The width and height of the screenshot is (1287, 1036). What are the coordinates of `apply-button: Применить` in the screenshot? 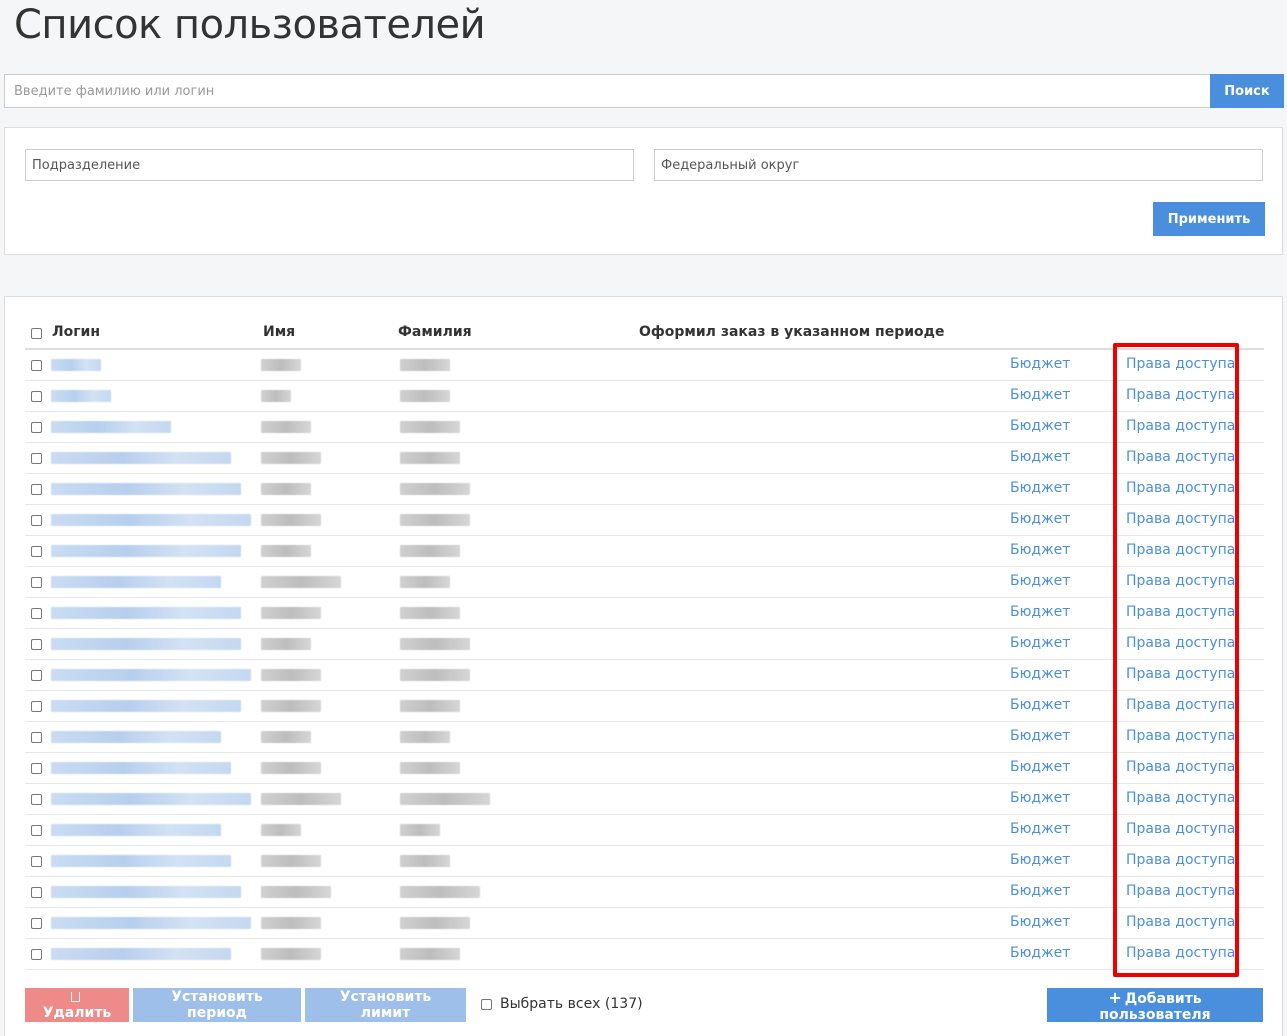 It's located at (1209, 219).